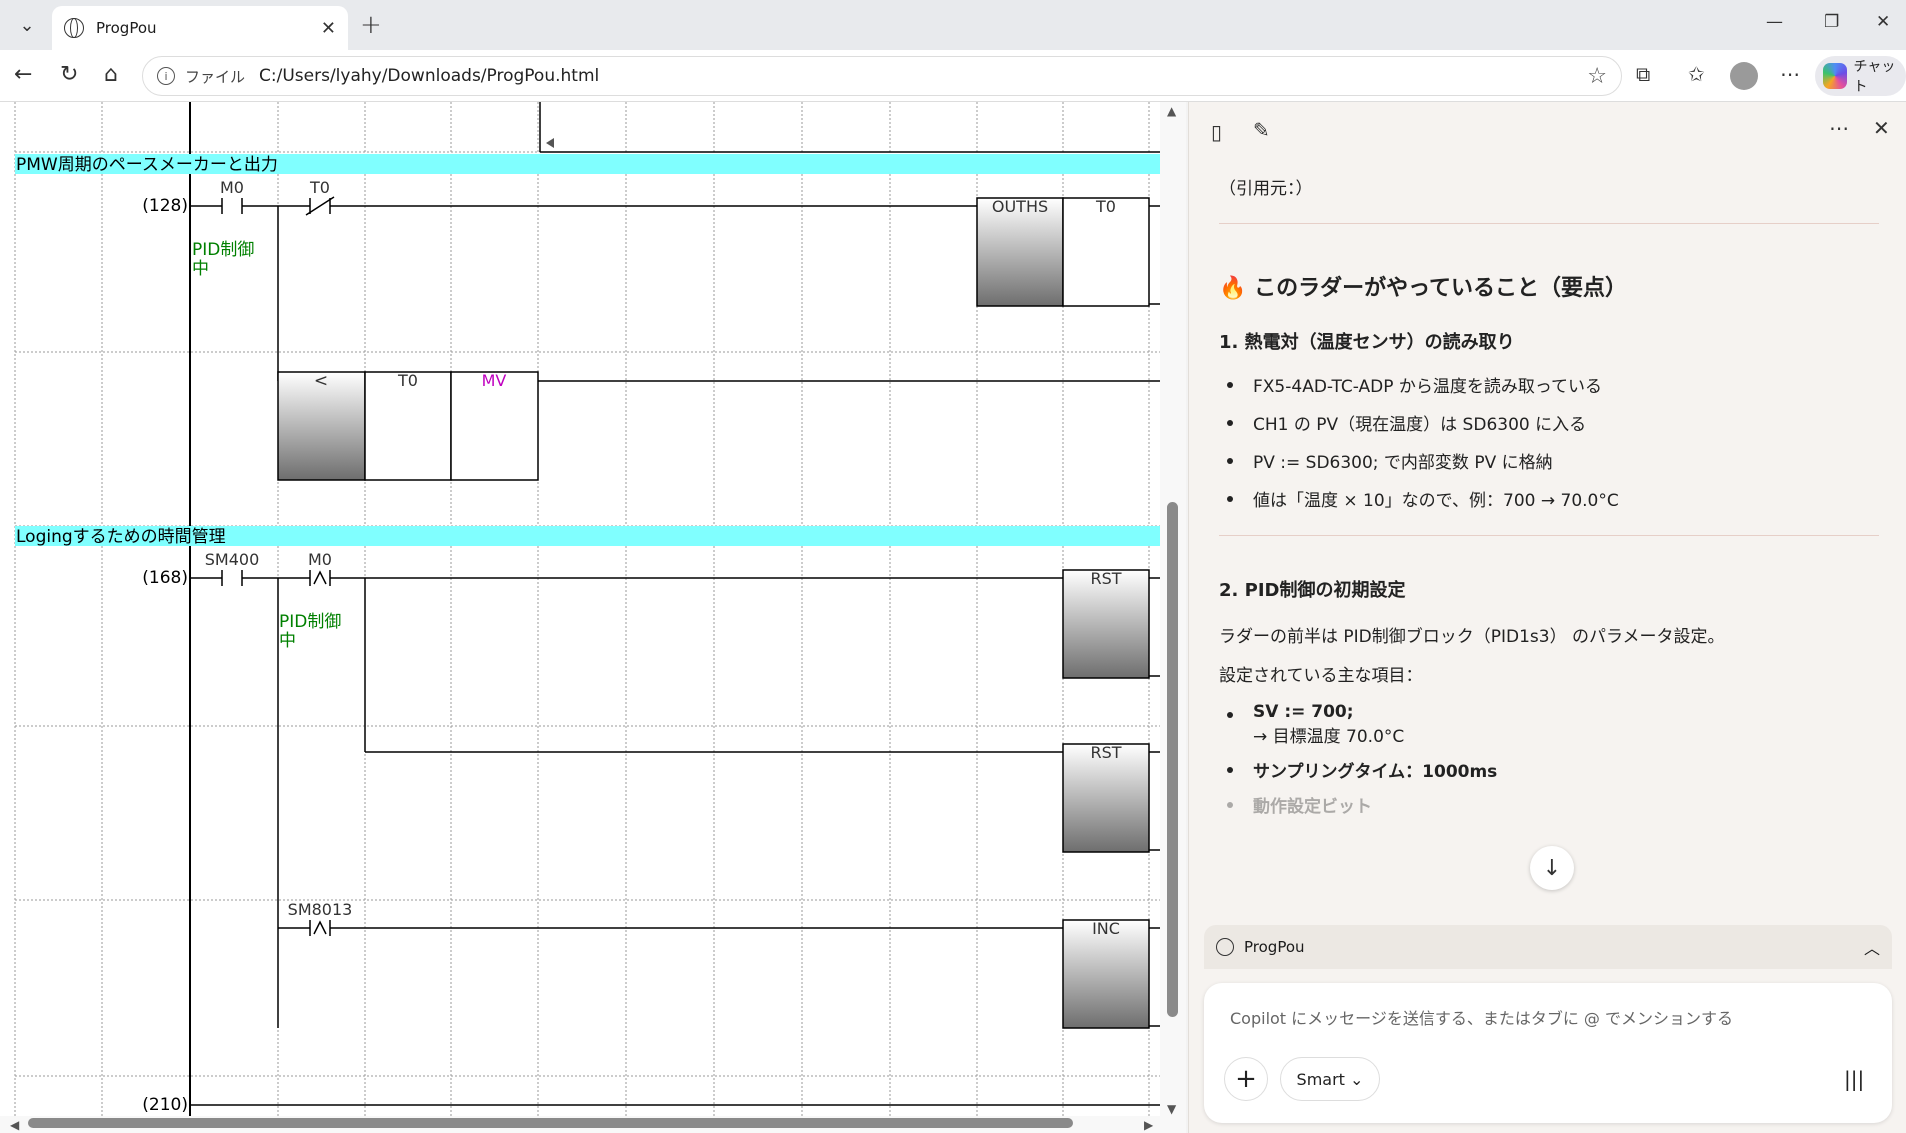  I want to click on list-item-sv-note: → 目標温度 70.0°C, so click(1329, 737).